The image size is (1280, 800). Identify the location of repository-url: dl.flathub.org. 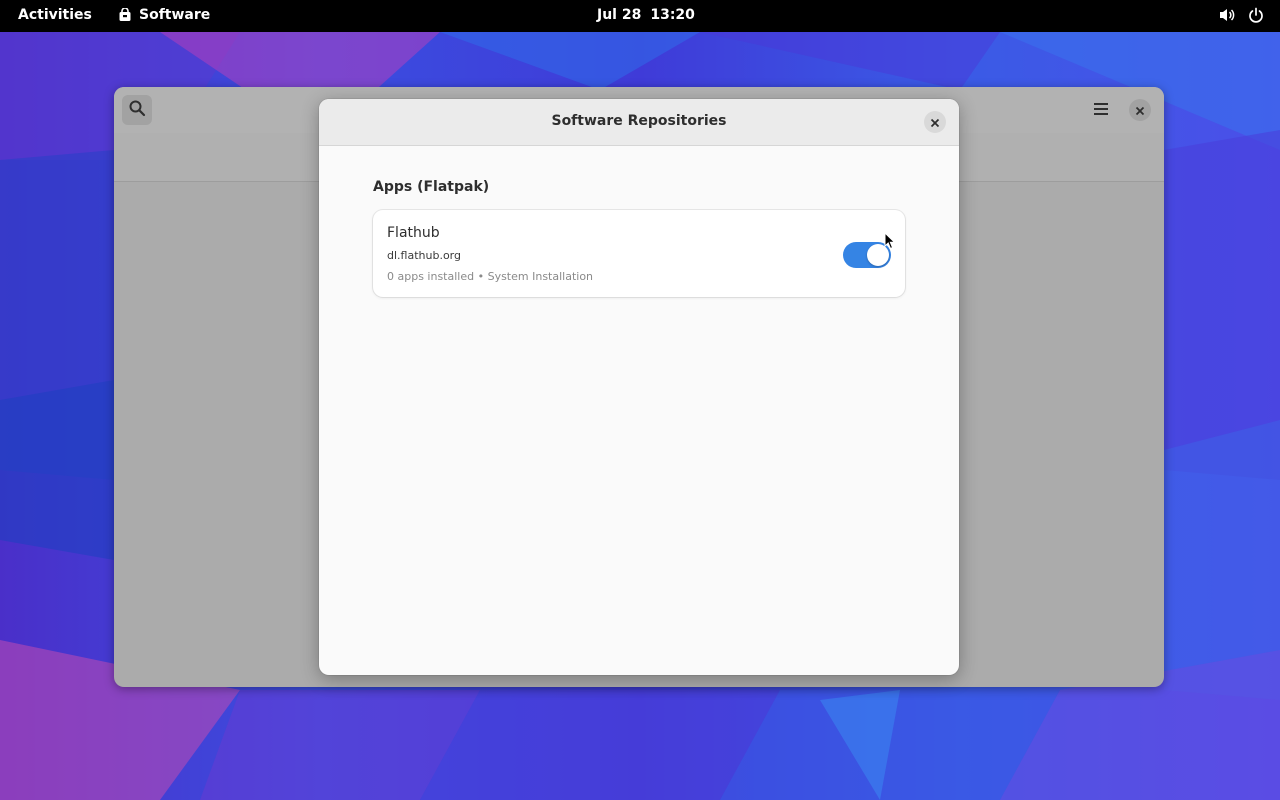
(424, 255).